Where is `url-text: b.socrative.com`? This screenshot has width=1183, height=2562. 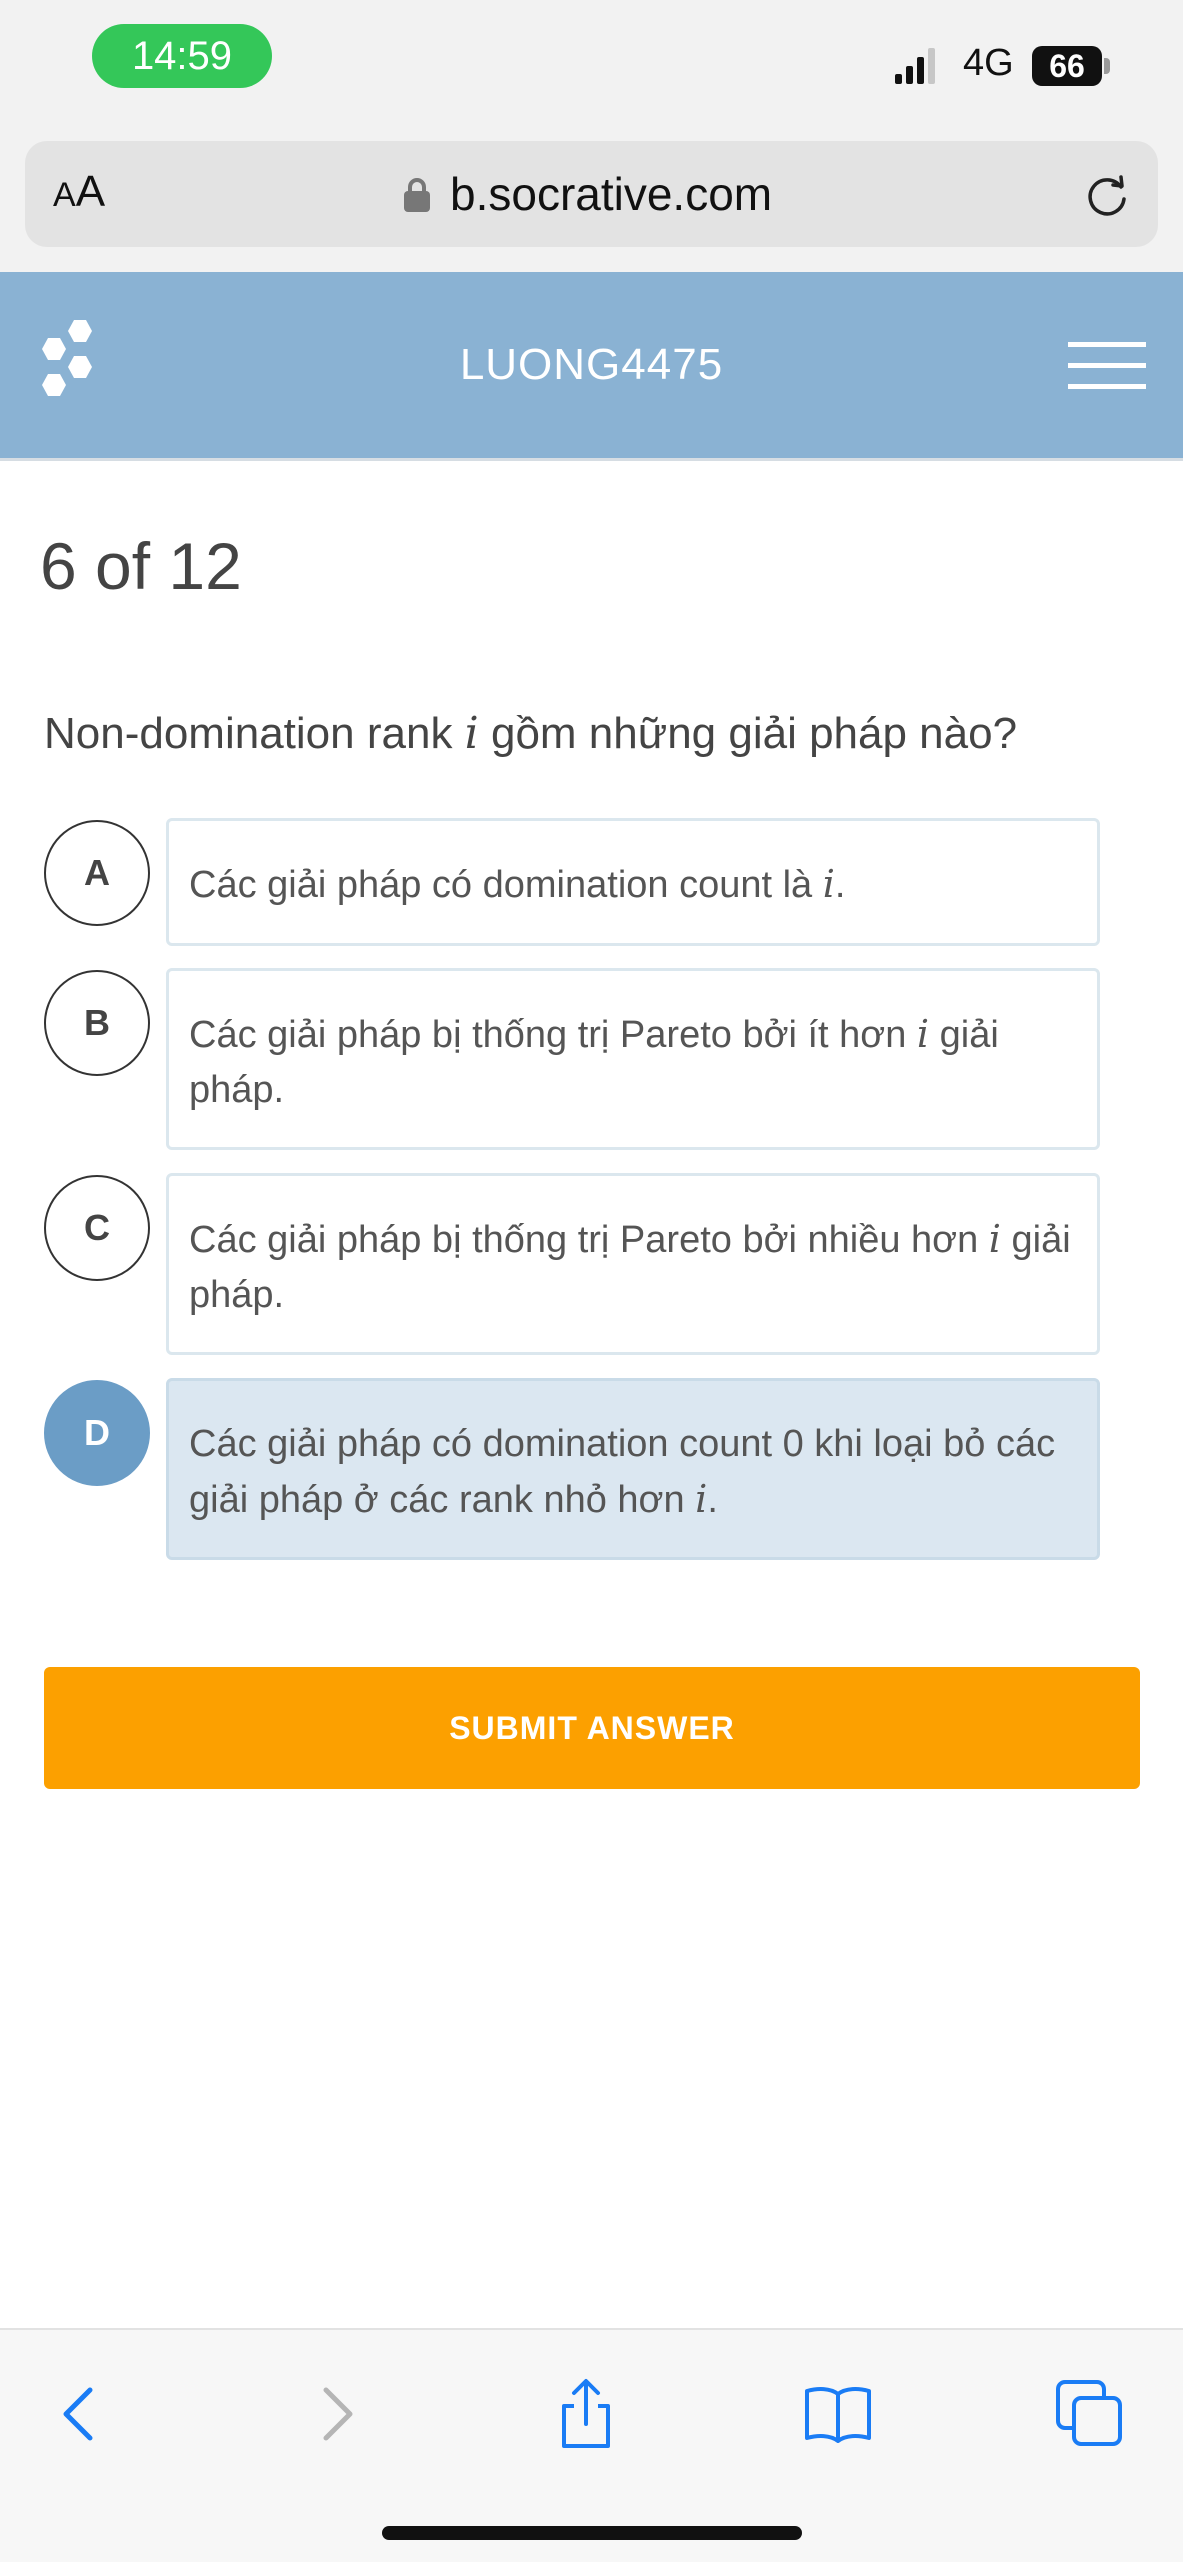
url-text: b.socrative.com is located at coordinates (611, 194).